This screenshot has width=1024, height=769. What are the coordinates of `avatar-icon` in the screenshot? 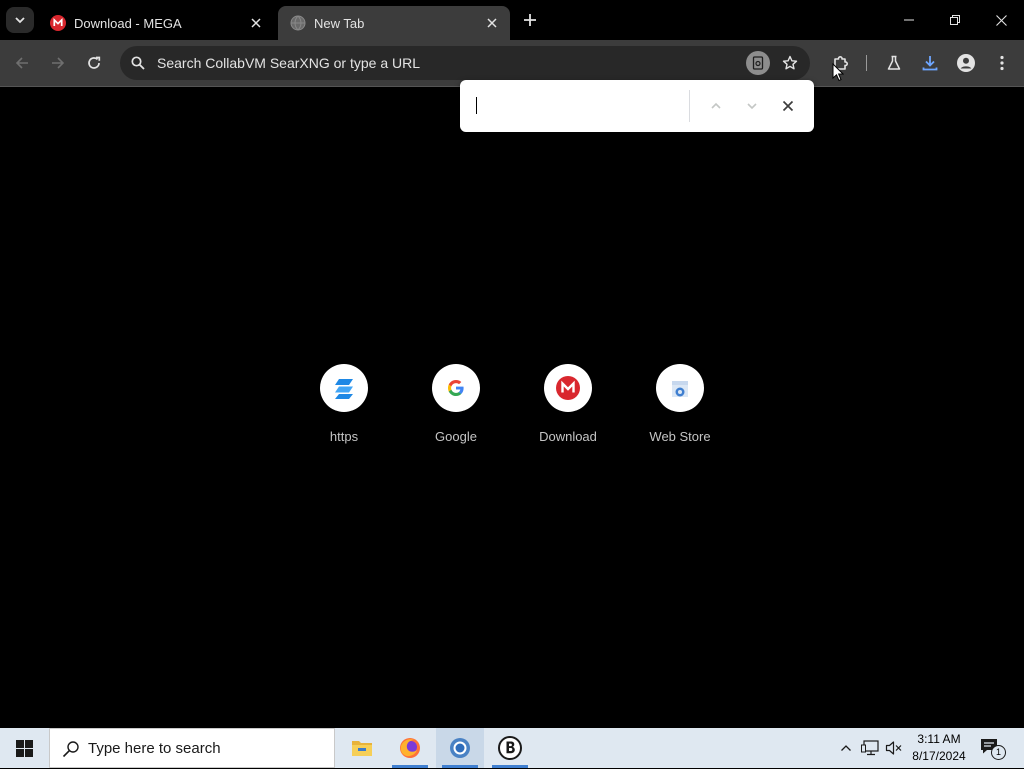 It's located at (966, 63).